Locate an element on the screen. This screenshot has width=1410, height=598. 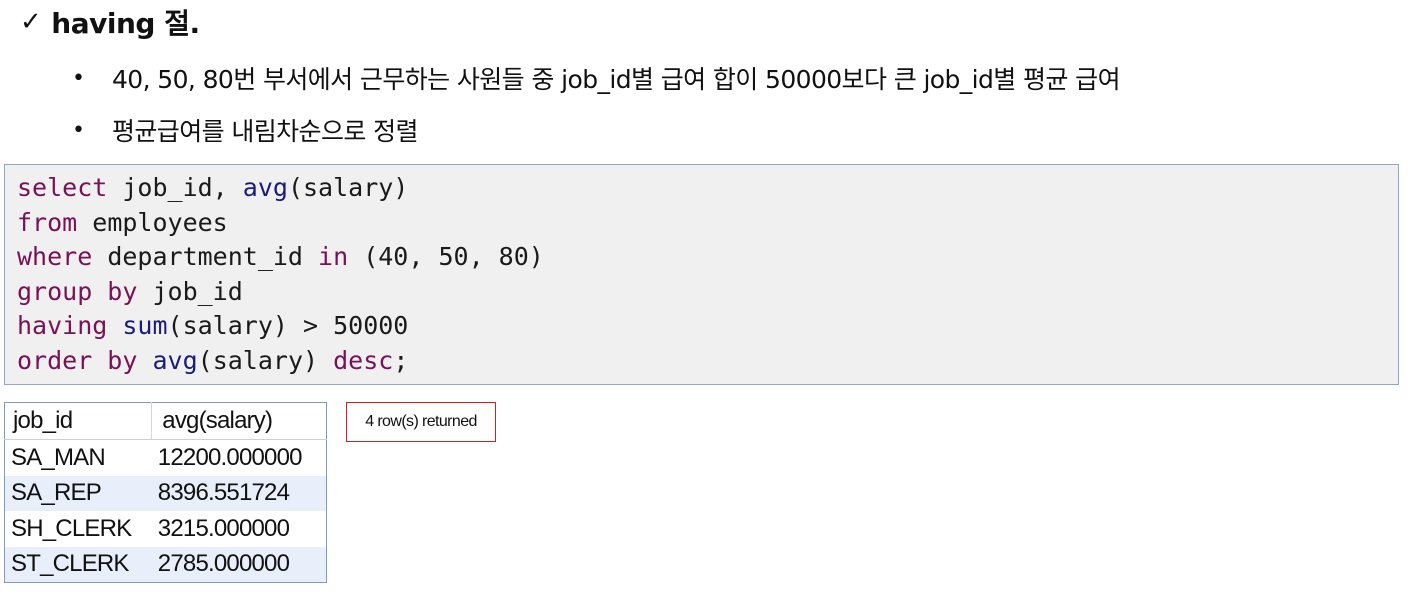
sql-keyword: order by is located at coordinates (77, 360).